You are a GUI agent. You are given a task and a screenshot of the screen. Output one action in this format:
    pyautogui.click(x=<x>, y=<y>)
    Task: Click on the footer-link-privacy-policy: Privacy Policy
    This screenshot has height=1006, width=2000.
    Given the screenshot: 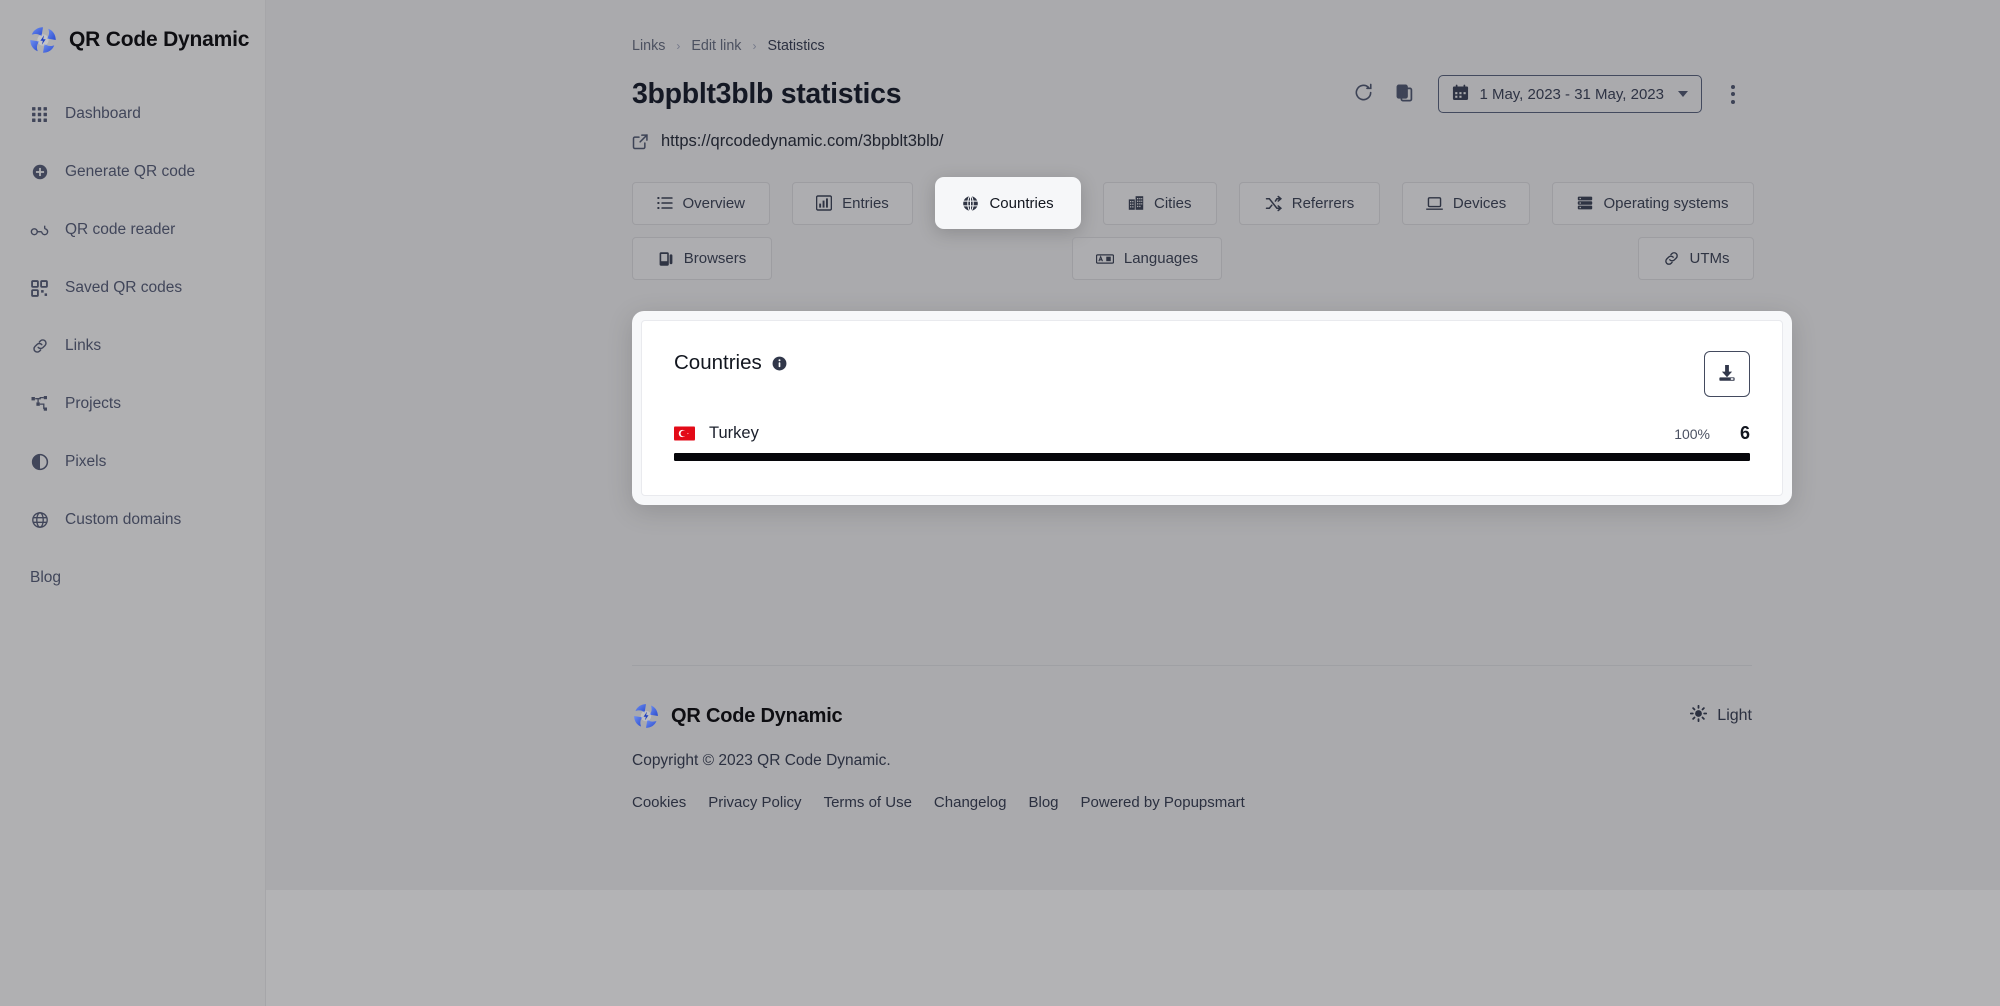 What is the action you would take?
    pyautogui.click(x=754, y=802)
    